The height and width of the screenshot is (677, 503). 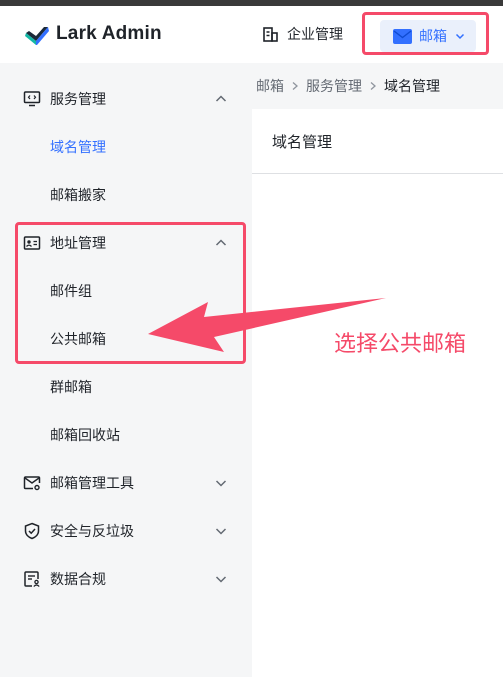 What do you see at coordinates (425, 33) in the screenshot?
I see `highlight-box-mail-nav` at bounding box center [425, 33].